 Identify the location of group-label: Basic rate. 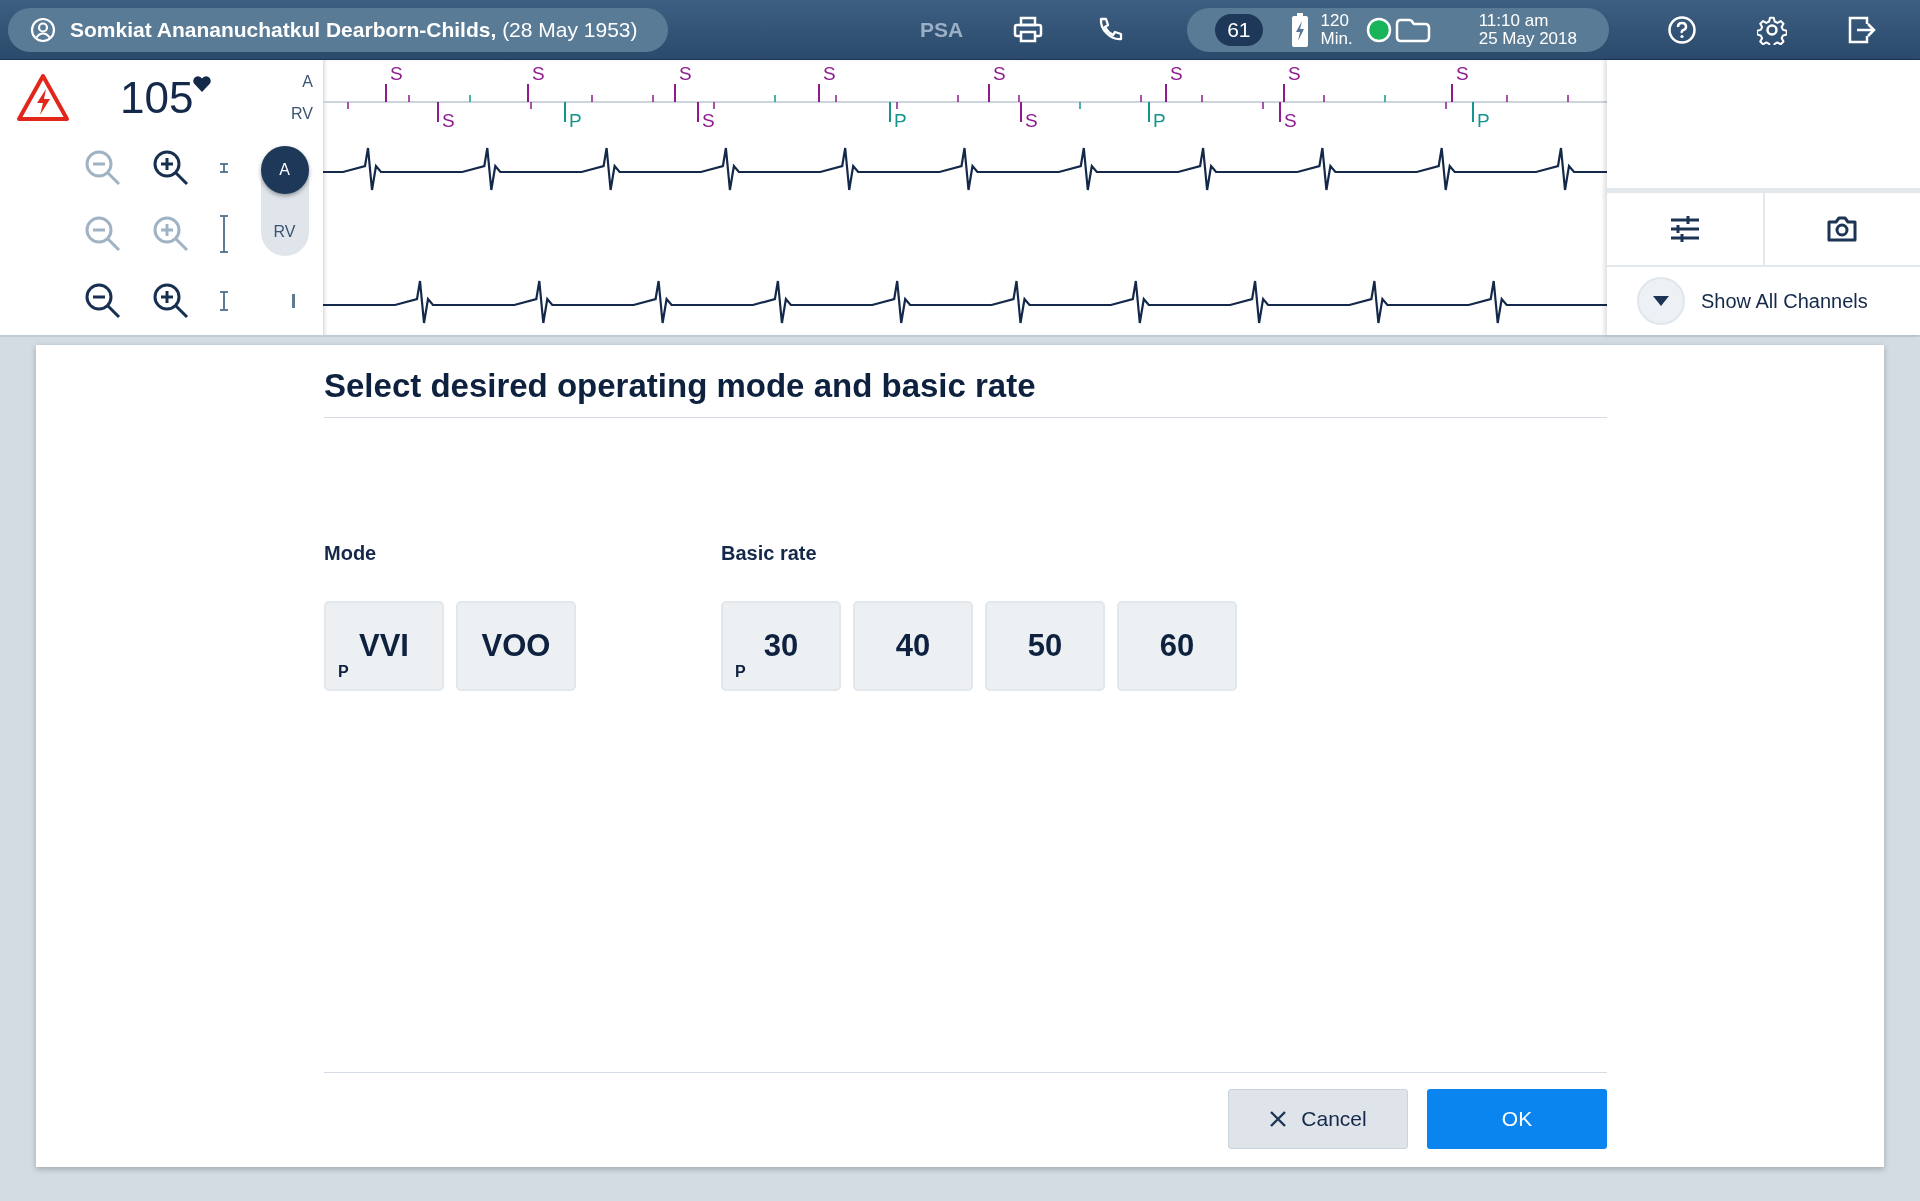
(769, 553).